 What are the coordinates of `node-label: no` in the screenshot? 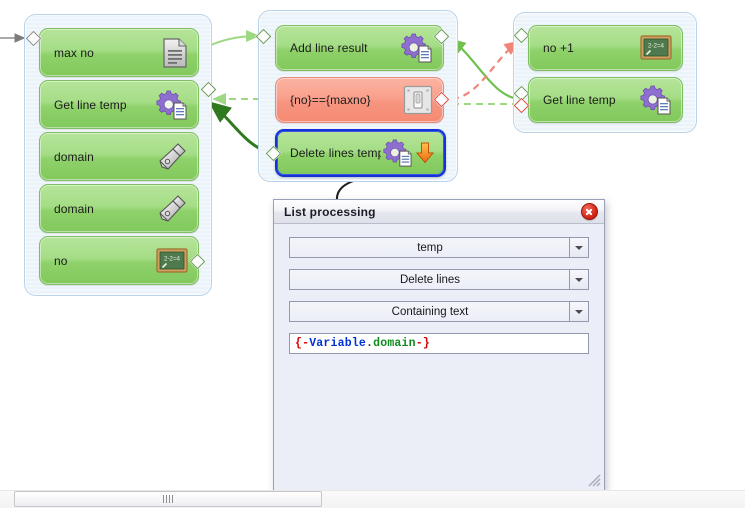 It's located at (61, 260).